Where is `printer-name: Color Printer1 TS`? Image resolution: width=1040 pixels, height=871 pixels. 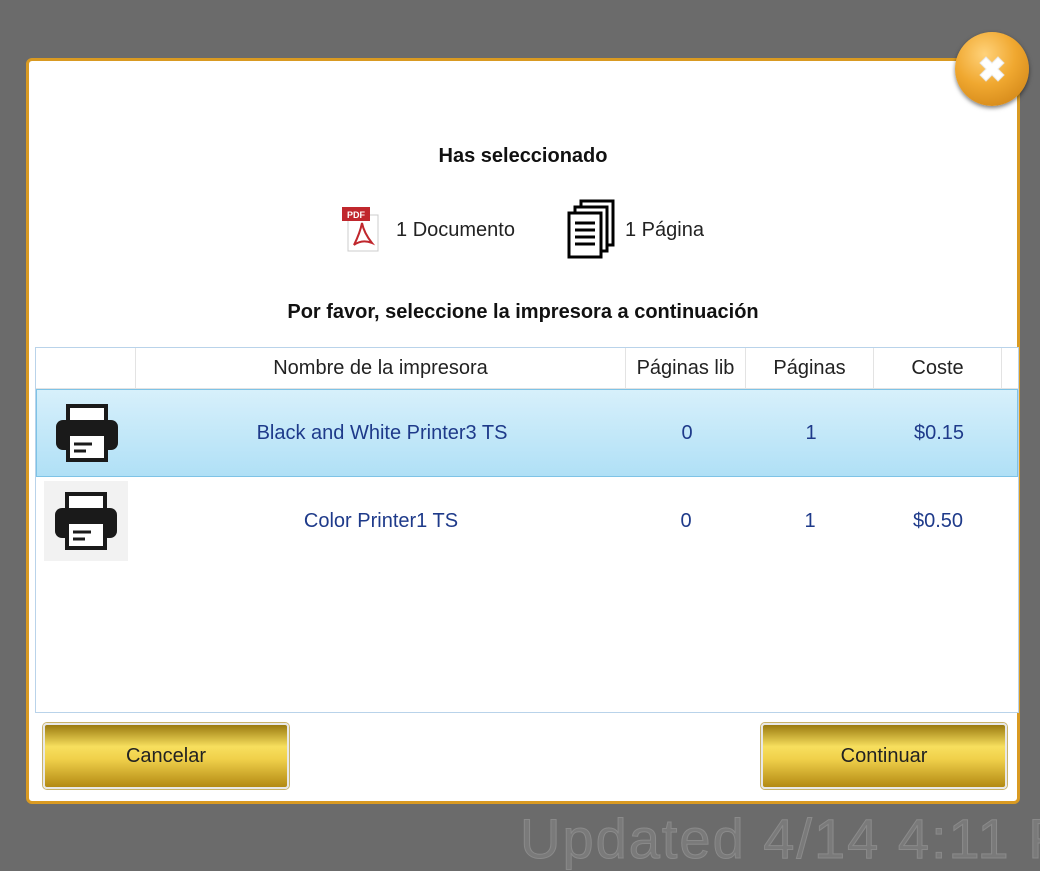
printer-name: Color Printer1 TS is located at coordinates (381, 520).